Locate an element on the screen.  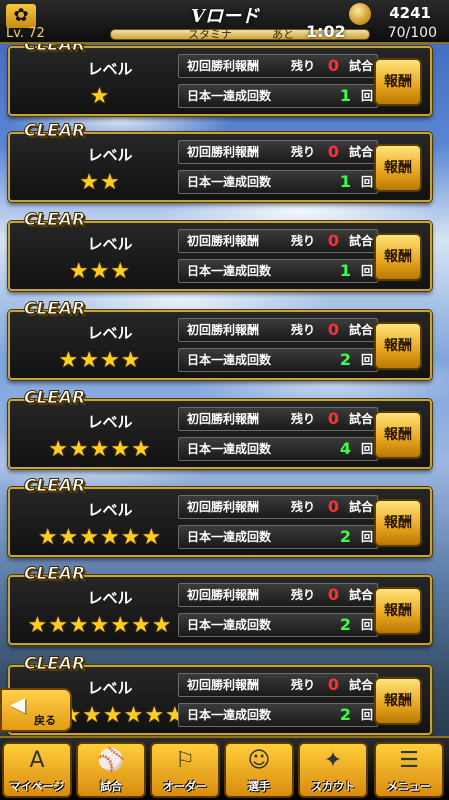
menu-icon: ☰ is located at coordinates (409, 760).